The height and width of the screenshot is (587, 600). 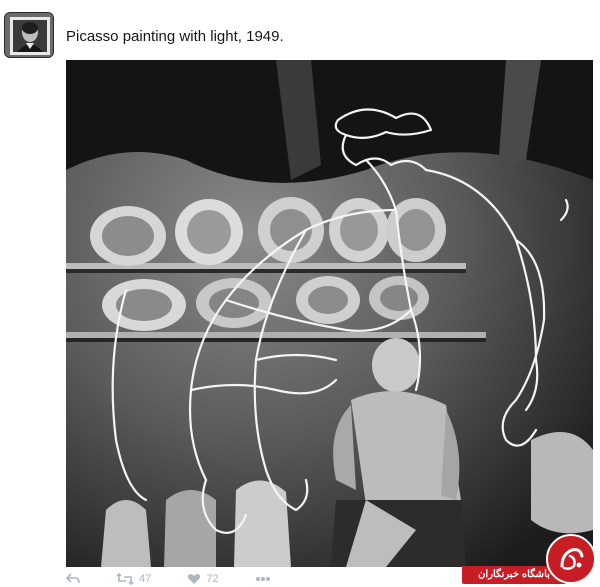 I want to click on portrait-avatar-icon, so click(x=29, y=35).